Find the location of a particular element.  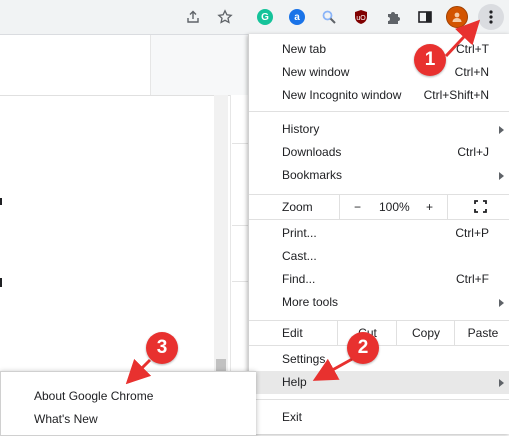

callout-badge-1: 1 is located at coordinates (430, 60).